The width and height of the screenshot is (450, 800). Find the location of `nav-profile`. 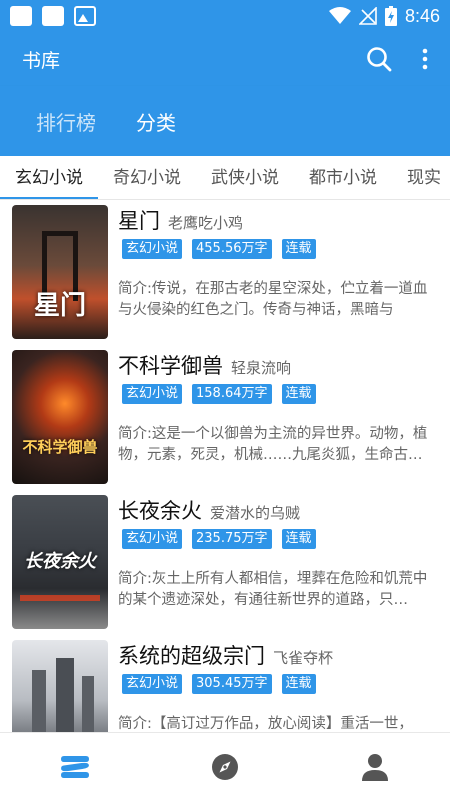

nav-profile is located at coordinates (375, 767).